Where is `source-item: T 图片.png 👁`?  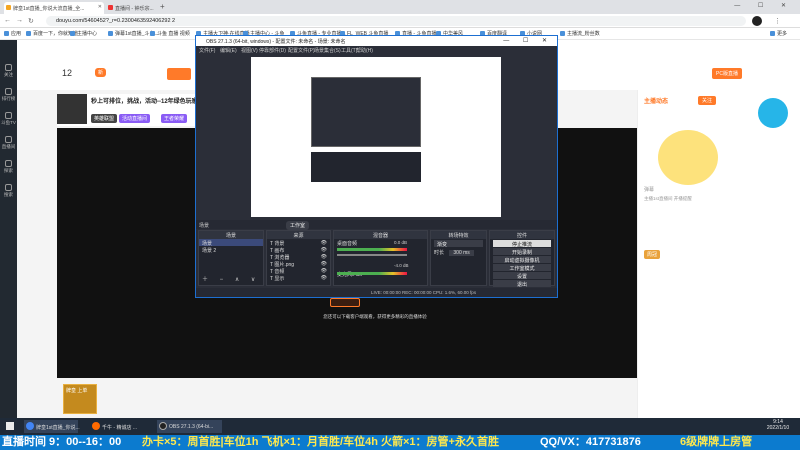 source-item: T 图片.png 👁 is located at coordinates (298, 264).